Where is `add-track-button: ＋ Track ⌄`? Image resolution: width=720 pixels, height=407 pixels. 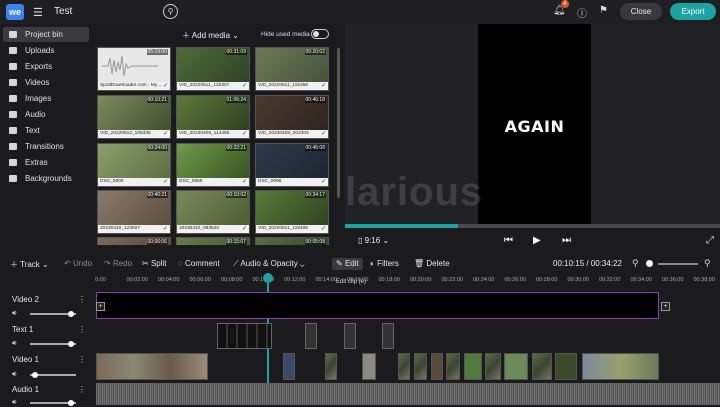
add-track-button: ＋ Track ⌄ is located at coordinates (29, 264).